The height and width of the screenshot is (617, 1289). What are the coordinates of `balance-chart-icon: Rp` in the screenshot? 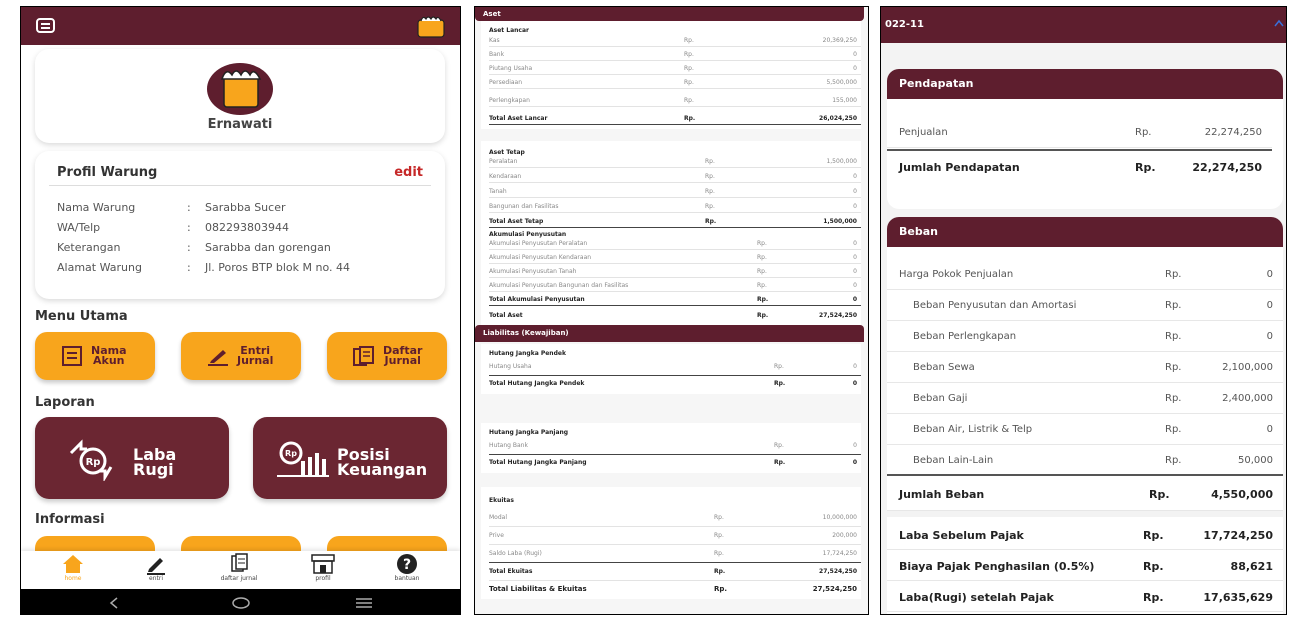 It's located at (303, 459).